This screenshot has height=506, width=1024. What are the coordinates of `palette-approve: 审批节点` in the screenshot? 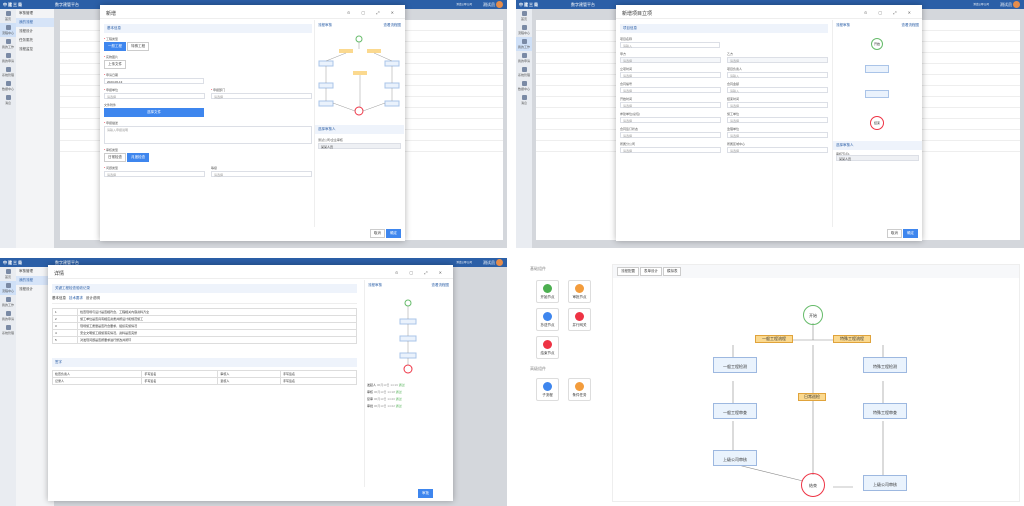 It's located at (579, 291).